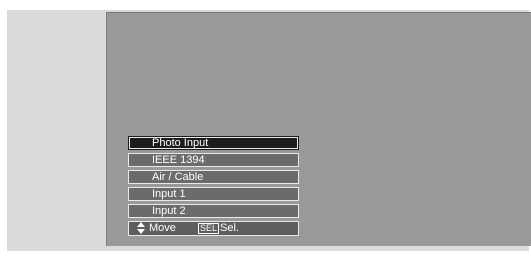 The width and height of the screenshot is (531, 261). Describe the element at coordinates (213, 211) in the screenshot. I see `menu-item-input-2: Input 2` at that location.